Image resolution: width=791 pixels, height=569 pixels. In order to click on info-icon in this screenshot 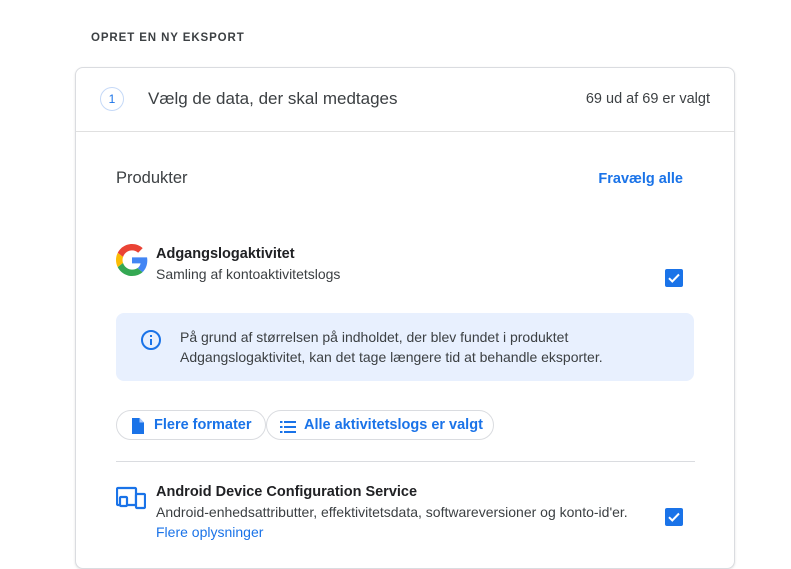, I will do `click(151, 342)`.